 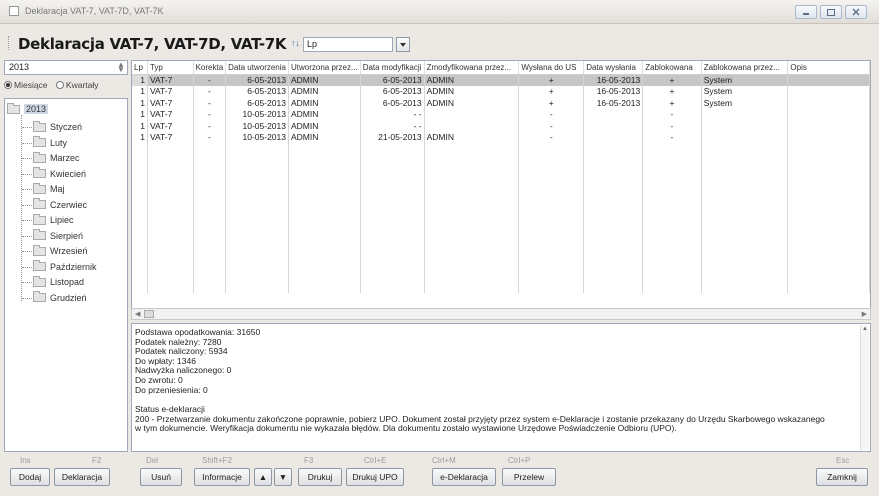 I want to click on tree-item-month: Lipiec, so click(x=53, y=220).